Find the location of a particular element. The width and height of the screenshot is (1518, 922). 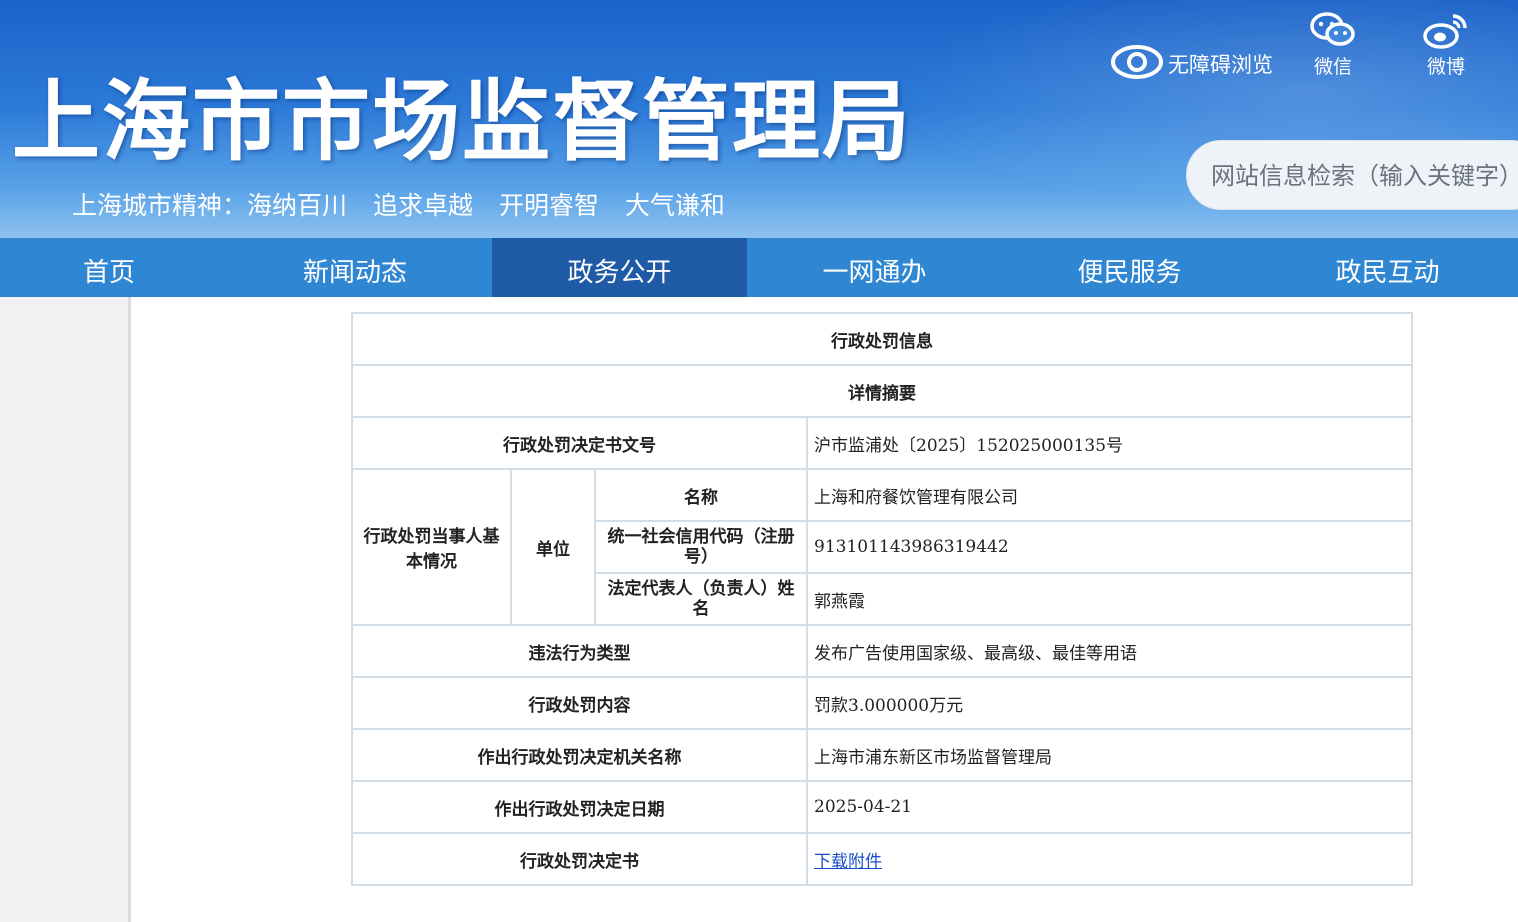

accessibility-button: 无障碍浏览 is located at coordinates (1195, 64).